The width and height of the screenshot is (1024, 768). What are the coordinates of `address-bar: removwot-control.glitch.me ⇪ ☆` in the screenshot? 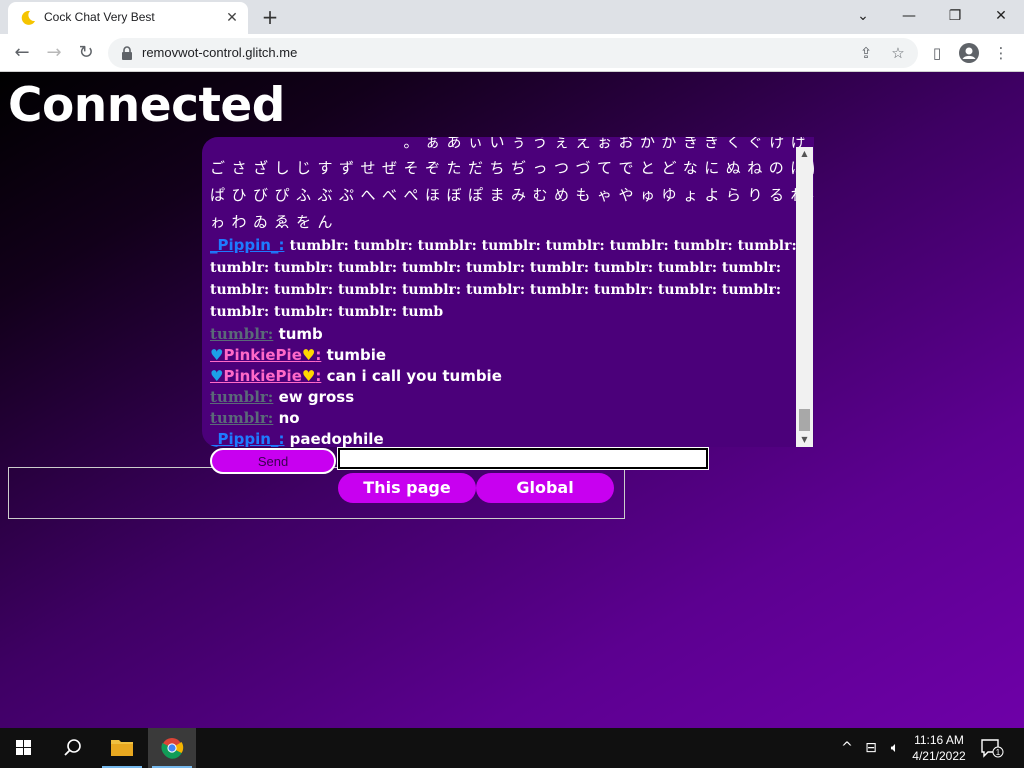 It's located at (513, 53).